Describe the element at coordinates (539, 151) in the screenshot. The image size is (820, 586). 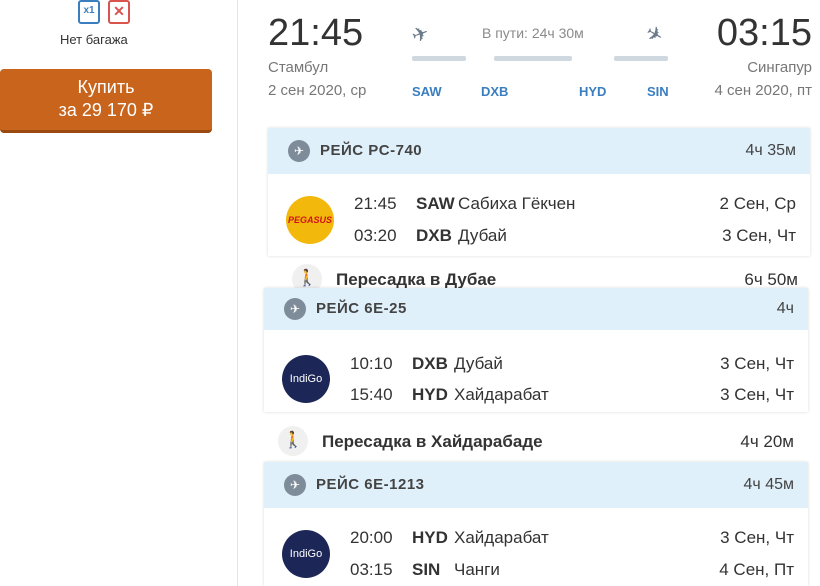
I see `segment-header: ✈ РЕЙС PC-740 4ч 35м` at that location.